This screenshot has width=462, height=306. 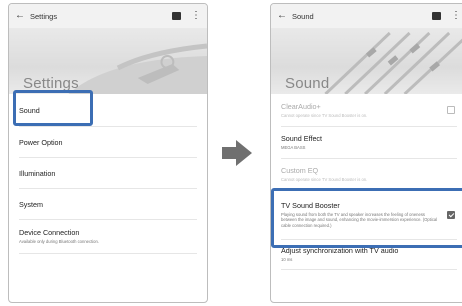 What do you see at coordinates (108, 16) in the screenshot?
I see `app-bar: ← Settings ⋮` at bounding box center [108, 16].